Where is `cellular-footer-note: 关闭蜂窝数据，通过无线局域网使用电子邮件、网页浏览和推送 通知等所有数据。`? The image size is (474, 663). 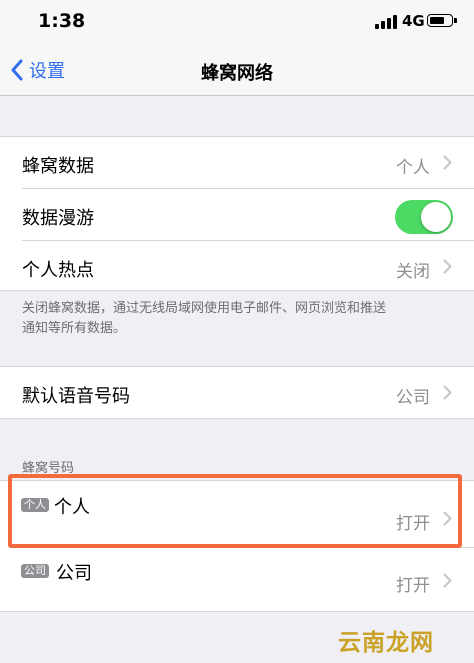 cellular-footer-note: 关闭蜂窝数据，通过无线局域网使用电子邮件、网页浏览和推送 通知等所有数据。 is located at coordinates (242, 319).